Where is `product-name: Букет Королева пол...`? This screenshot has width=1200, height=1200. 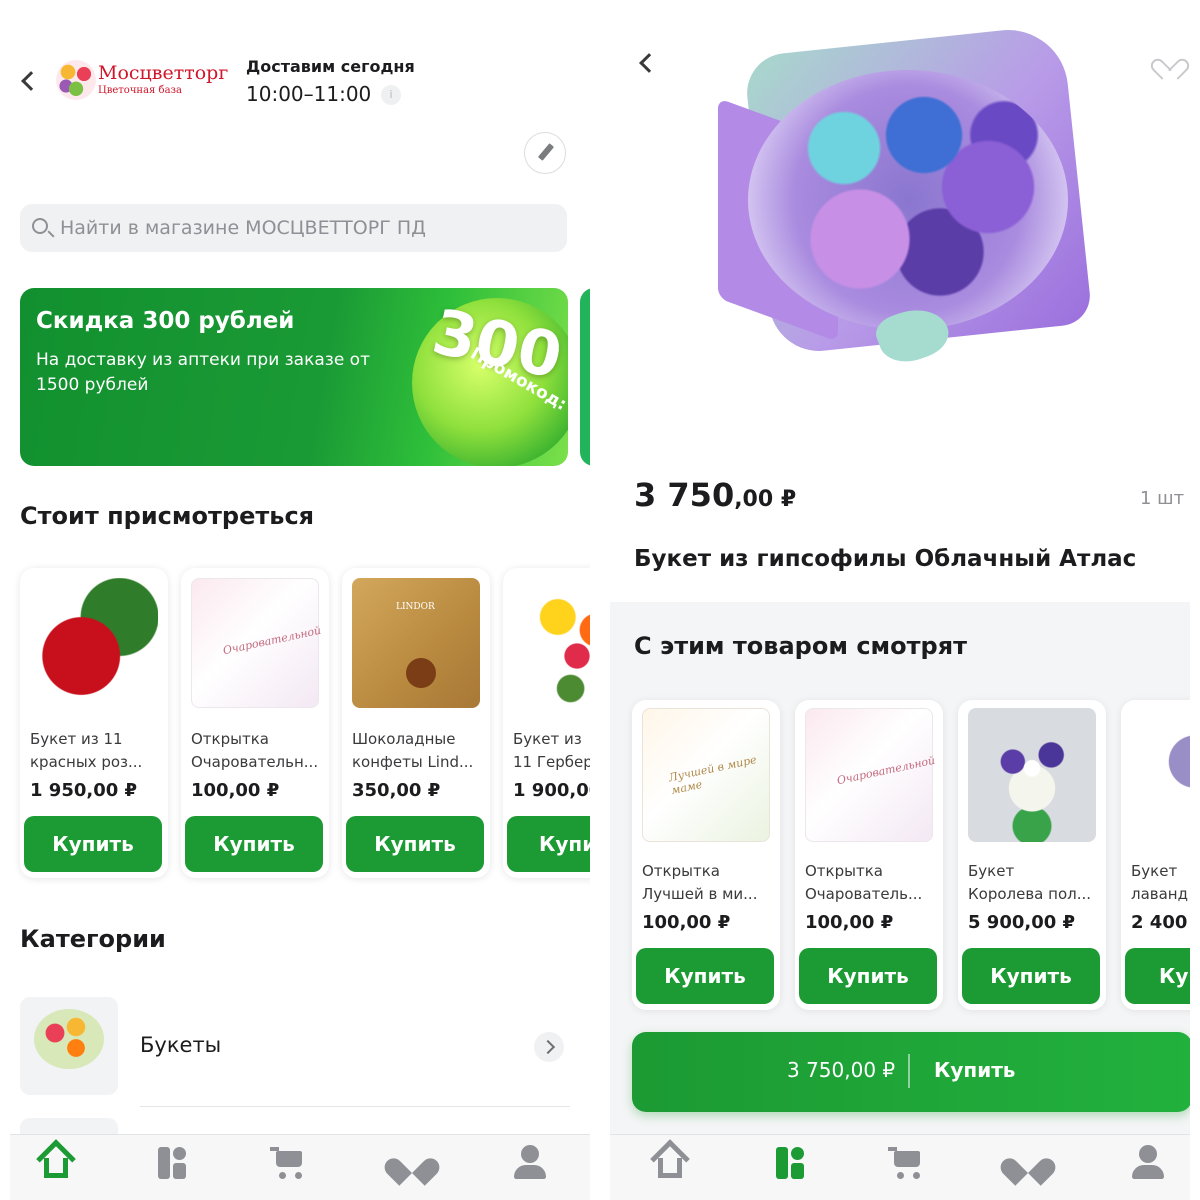
product-name: Букет Королева пол... is located at coordinates (1030, 882).